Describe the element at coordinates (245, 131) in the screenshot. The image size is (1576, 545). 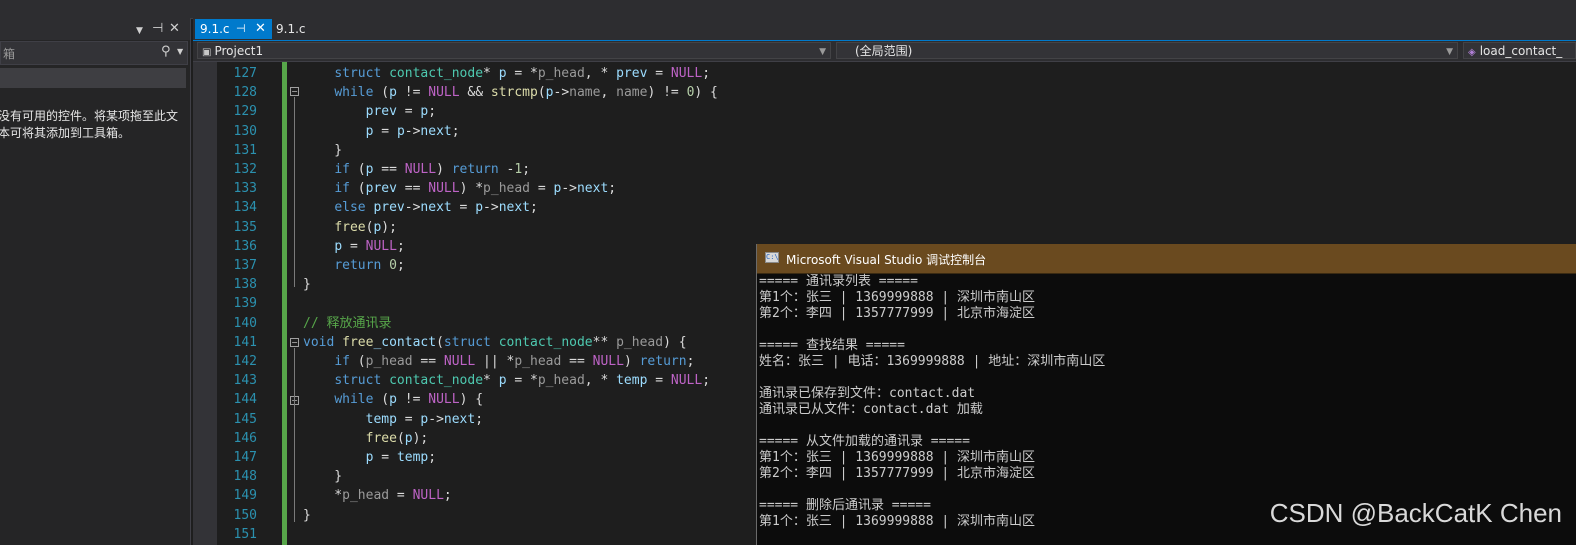
I see `line-number: 130` at that location.